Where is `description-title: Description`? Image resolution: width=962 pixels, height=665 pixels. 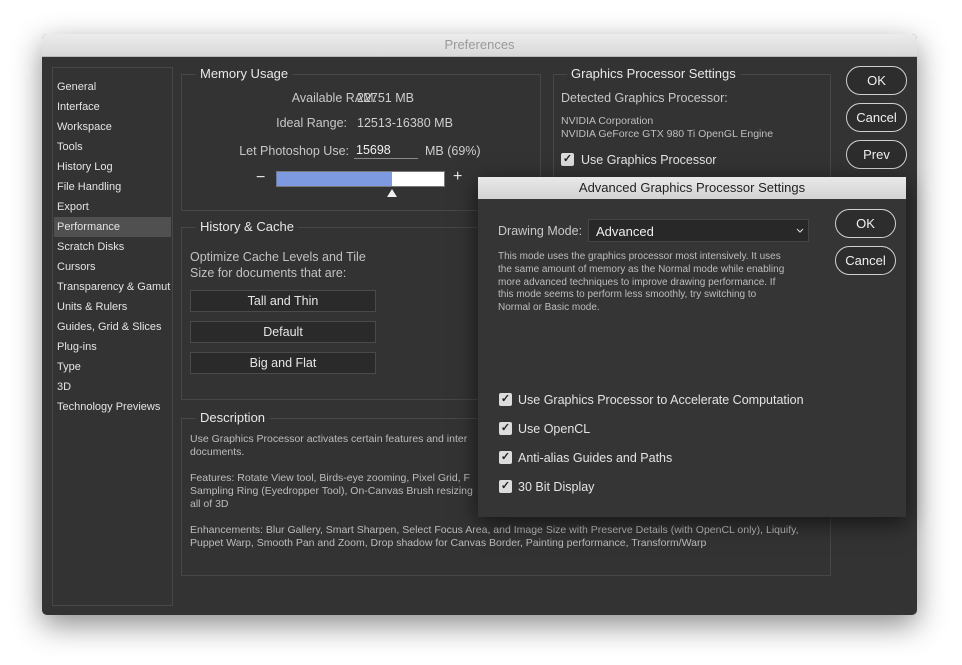
description-title: Description is located at coordinates (233, 417).